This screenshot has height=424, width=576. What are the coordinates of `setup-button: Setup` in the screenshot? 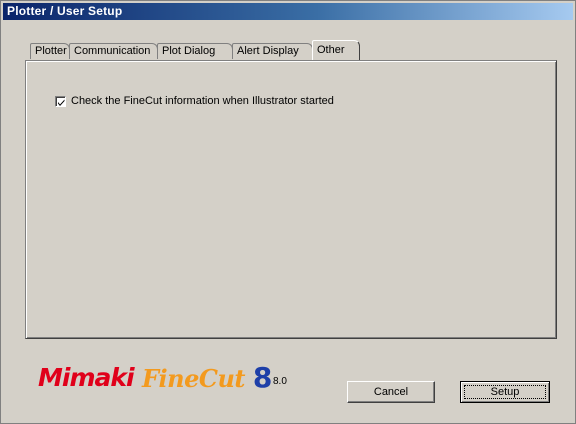 It's located at (505, 392).